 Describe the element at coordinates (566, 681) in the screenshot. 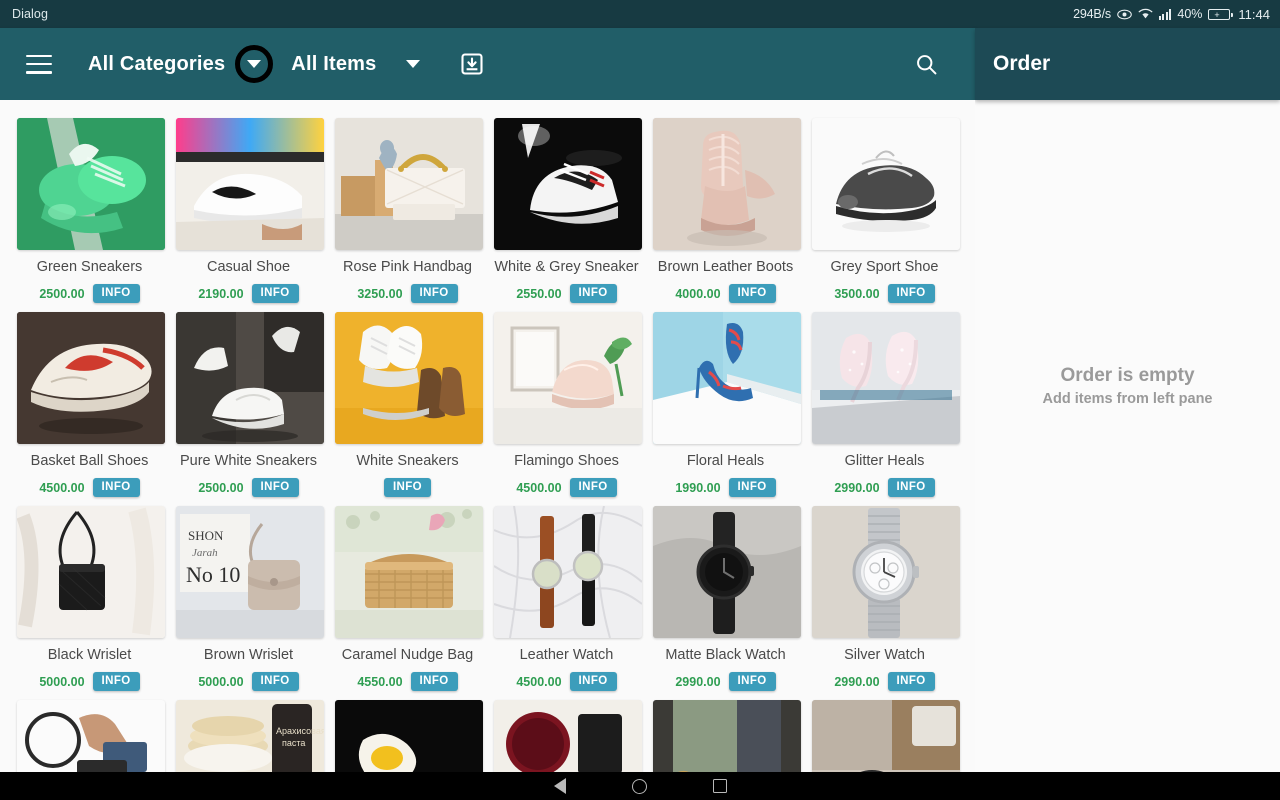

I see `product-price-row: 4500.00 INFO` at that location.